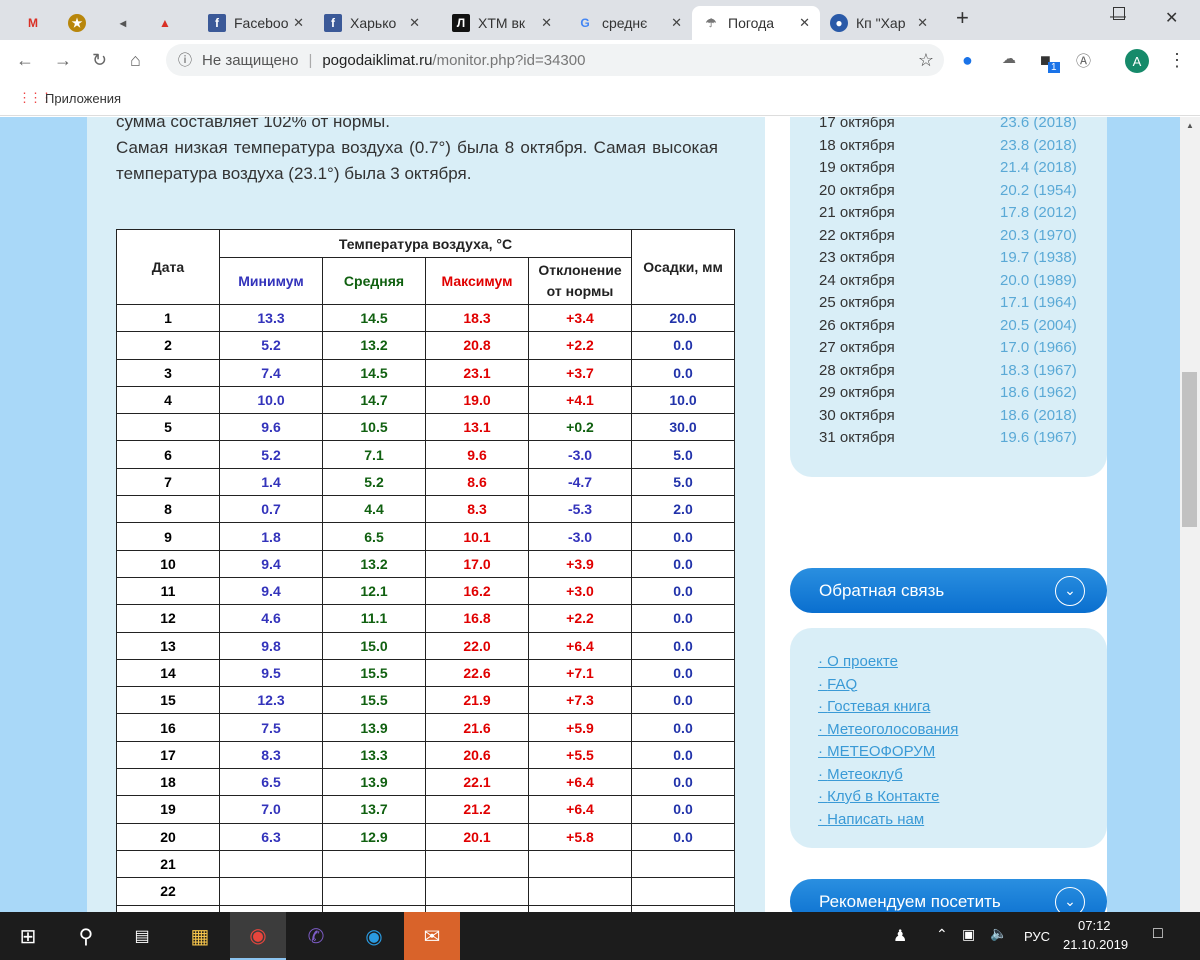  I want to click on extension-weather-icon: ☁, so click(1009, 58).